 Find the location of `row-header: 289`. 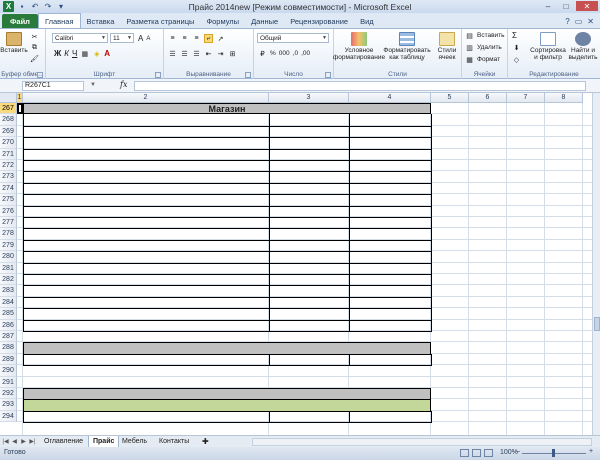

row-header: 289 is located at coordinates (8, 359).